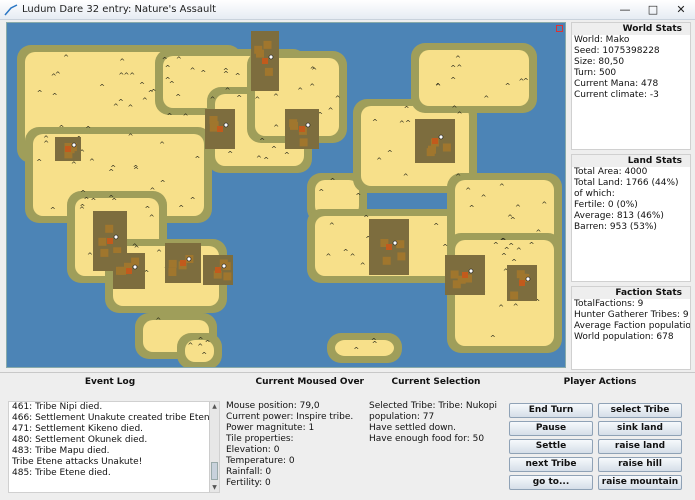 This screenshot has width=695, height=500. Describe the element at coordinates (214, 447) in the screenshot. I see `event-log-scrollbar: ▲ ▼` at that location.